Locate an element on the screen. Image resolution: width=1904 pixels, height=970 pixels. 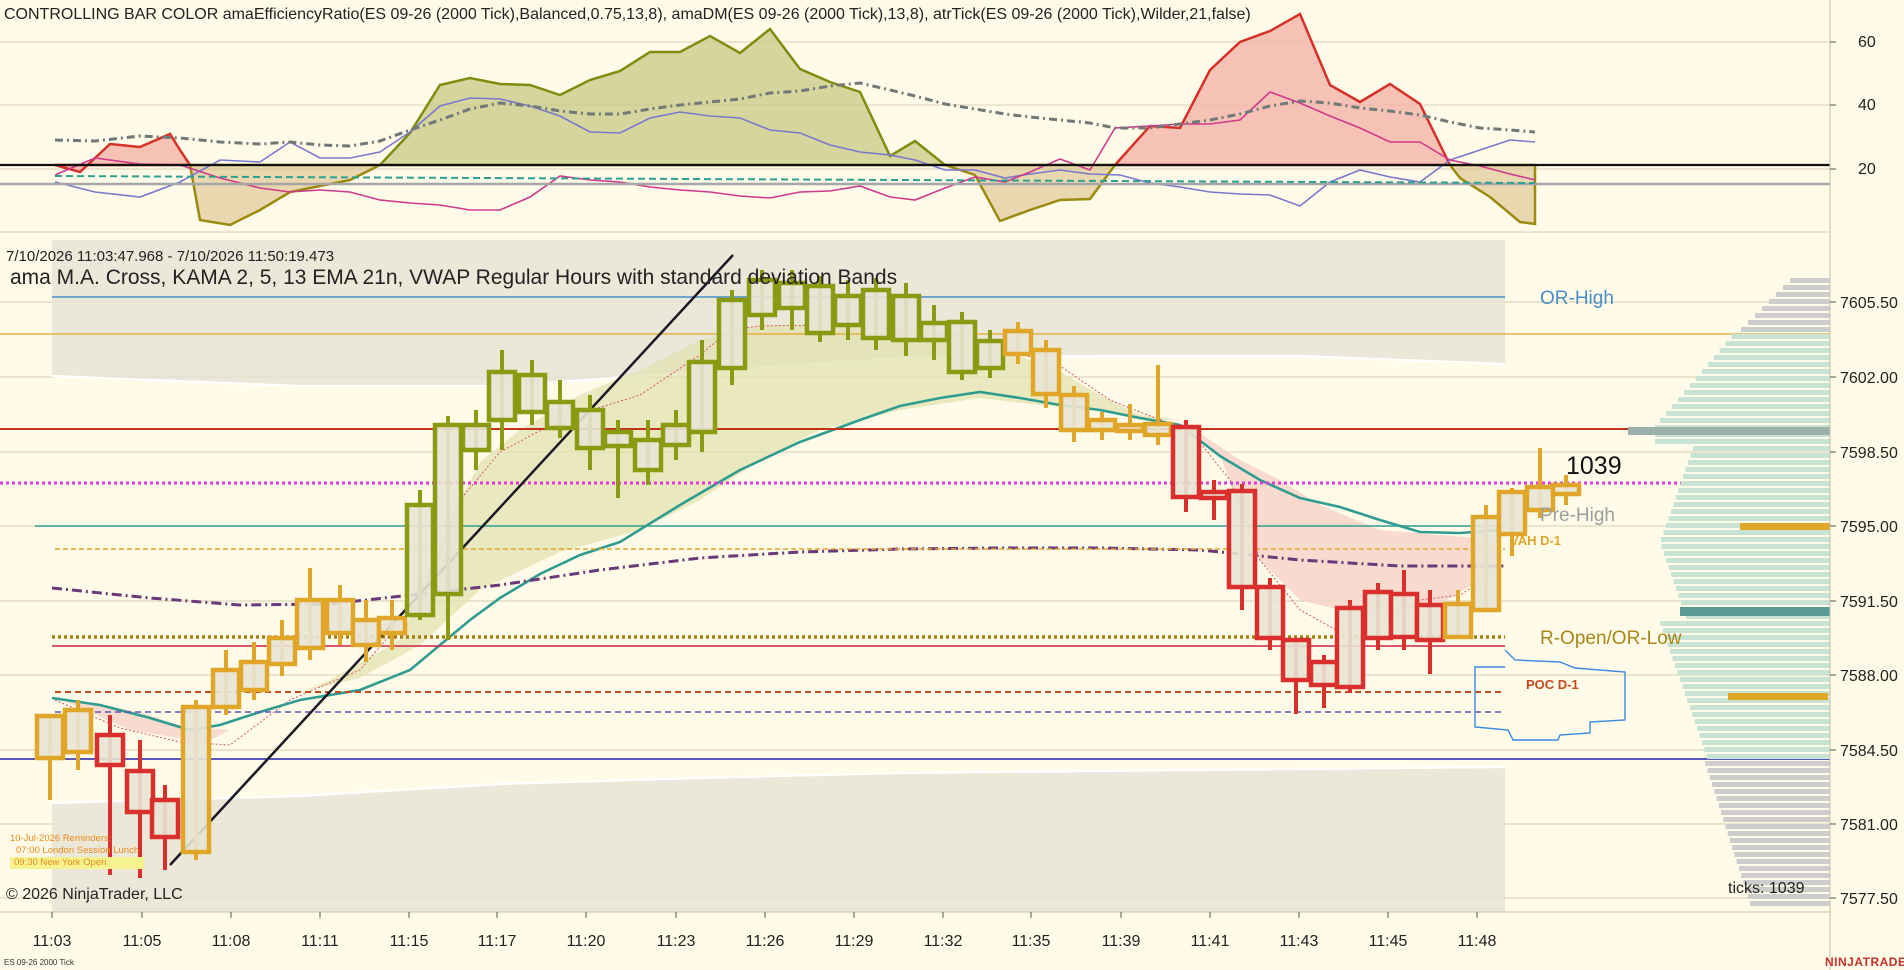
ticks-counter: ticks: 1039 is located at coordinates (1766, 888).